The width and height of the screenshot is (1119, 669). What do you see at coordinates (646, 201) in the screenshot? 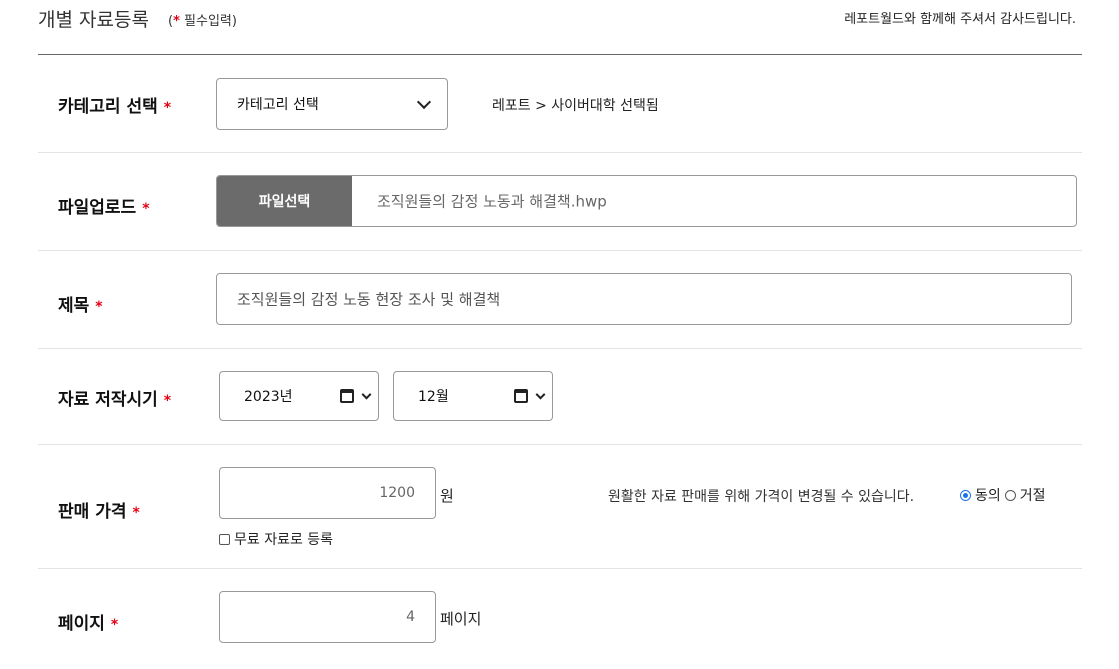
I see `file-upload-field: 파일선택 조직원들의 감정 노동과 해결책.hwp` at bounding box center [646, 201].